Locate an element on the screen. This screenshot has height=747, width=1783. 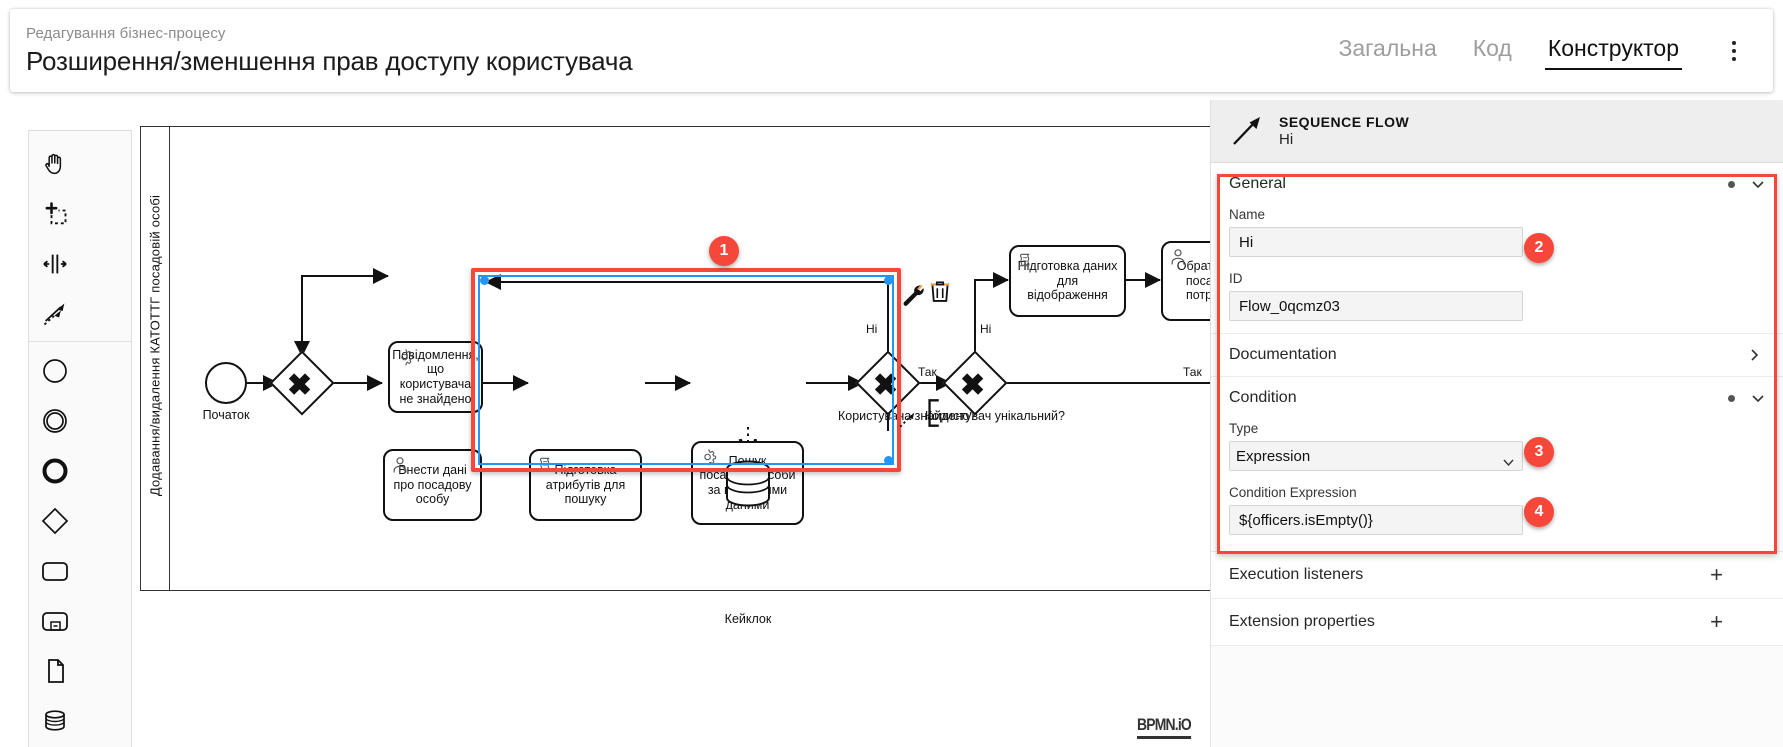
data-store-icon is located at coordinates (55, 720).